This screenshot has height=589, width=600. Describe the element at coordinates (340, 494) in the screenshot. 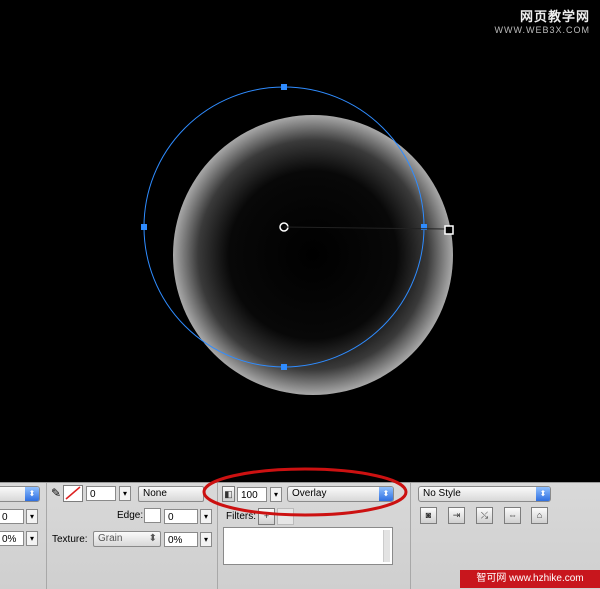

I see `blend-mode-dropdown: Overlay ⬍` at that location.